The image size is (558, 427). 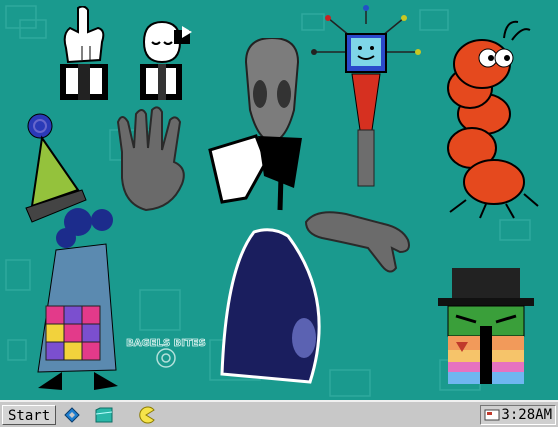 What do you see at coordinates (72, 415) in the screenshot?
I see `spiral-icon` at bounding box center [72, 415].